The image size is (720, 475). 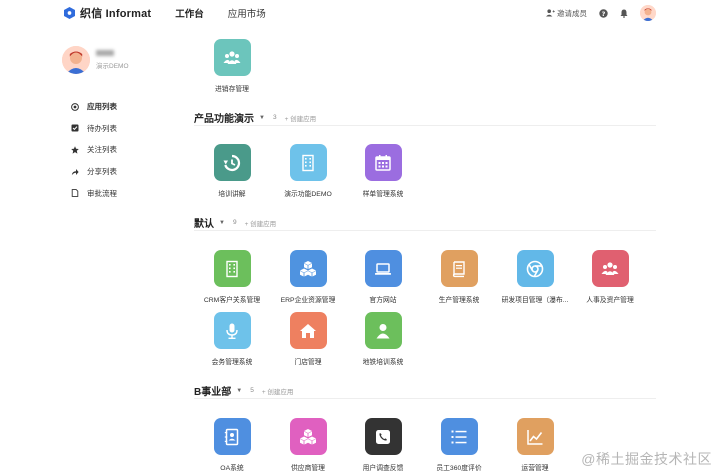 I want to click on mic-icon, so click(x=232, y=331).